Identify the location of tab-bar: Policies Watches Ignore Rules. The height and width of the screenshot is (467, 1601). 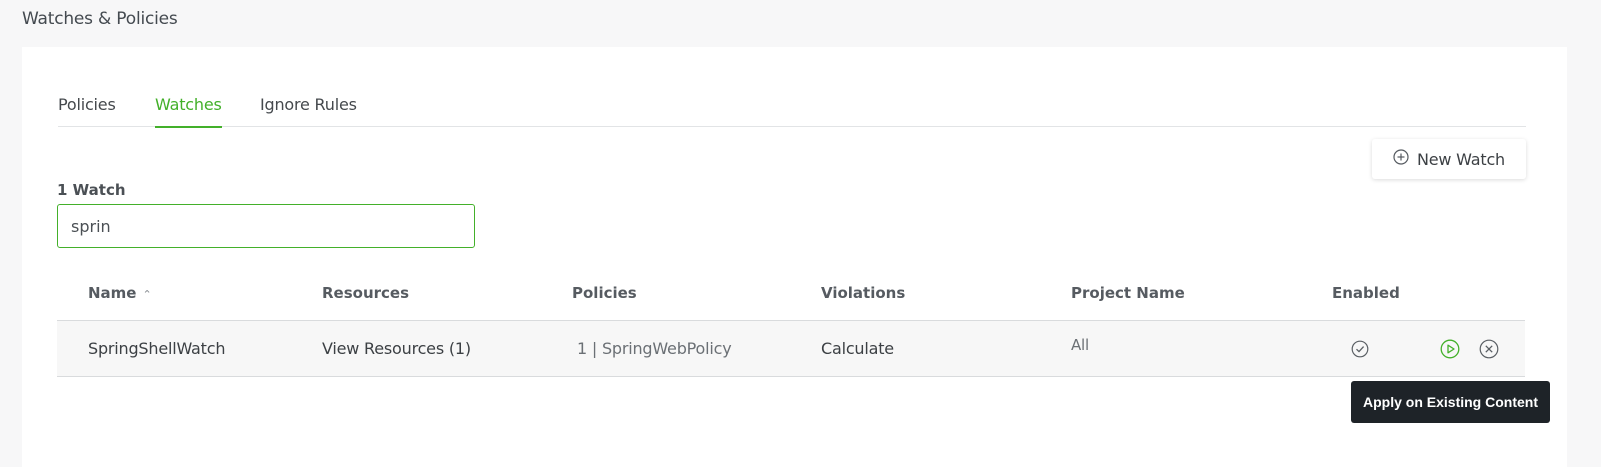
(792, 108).